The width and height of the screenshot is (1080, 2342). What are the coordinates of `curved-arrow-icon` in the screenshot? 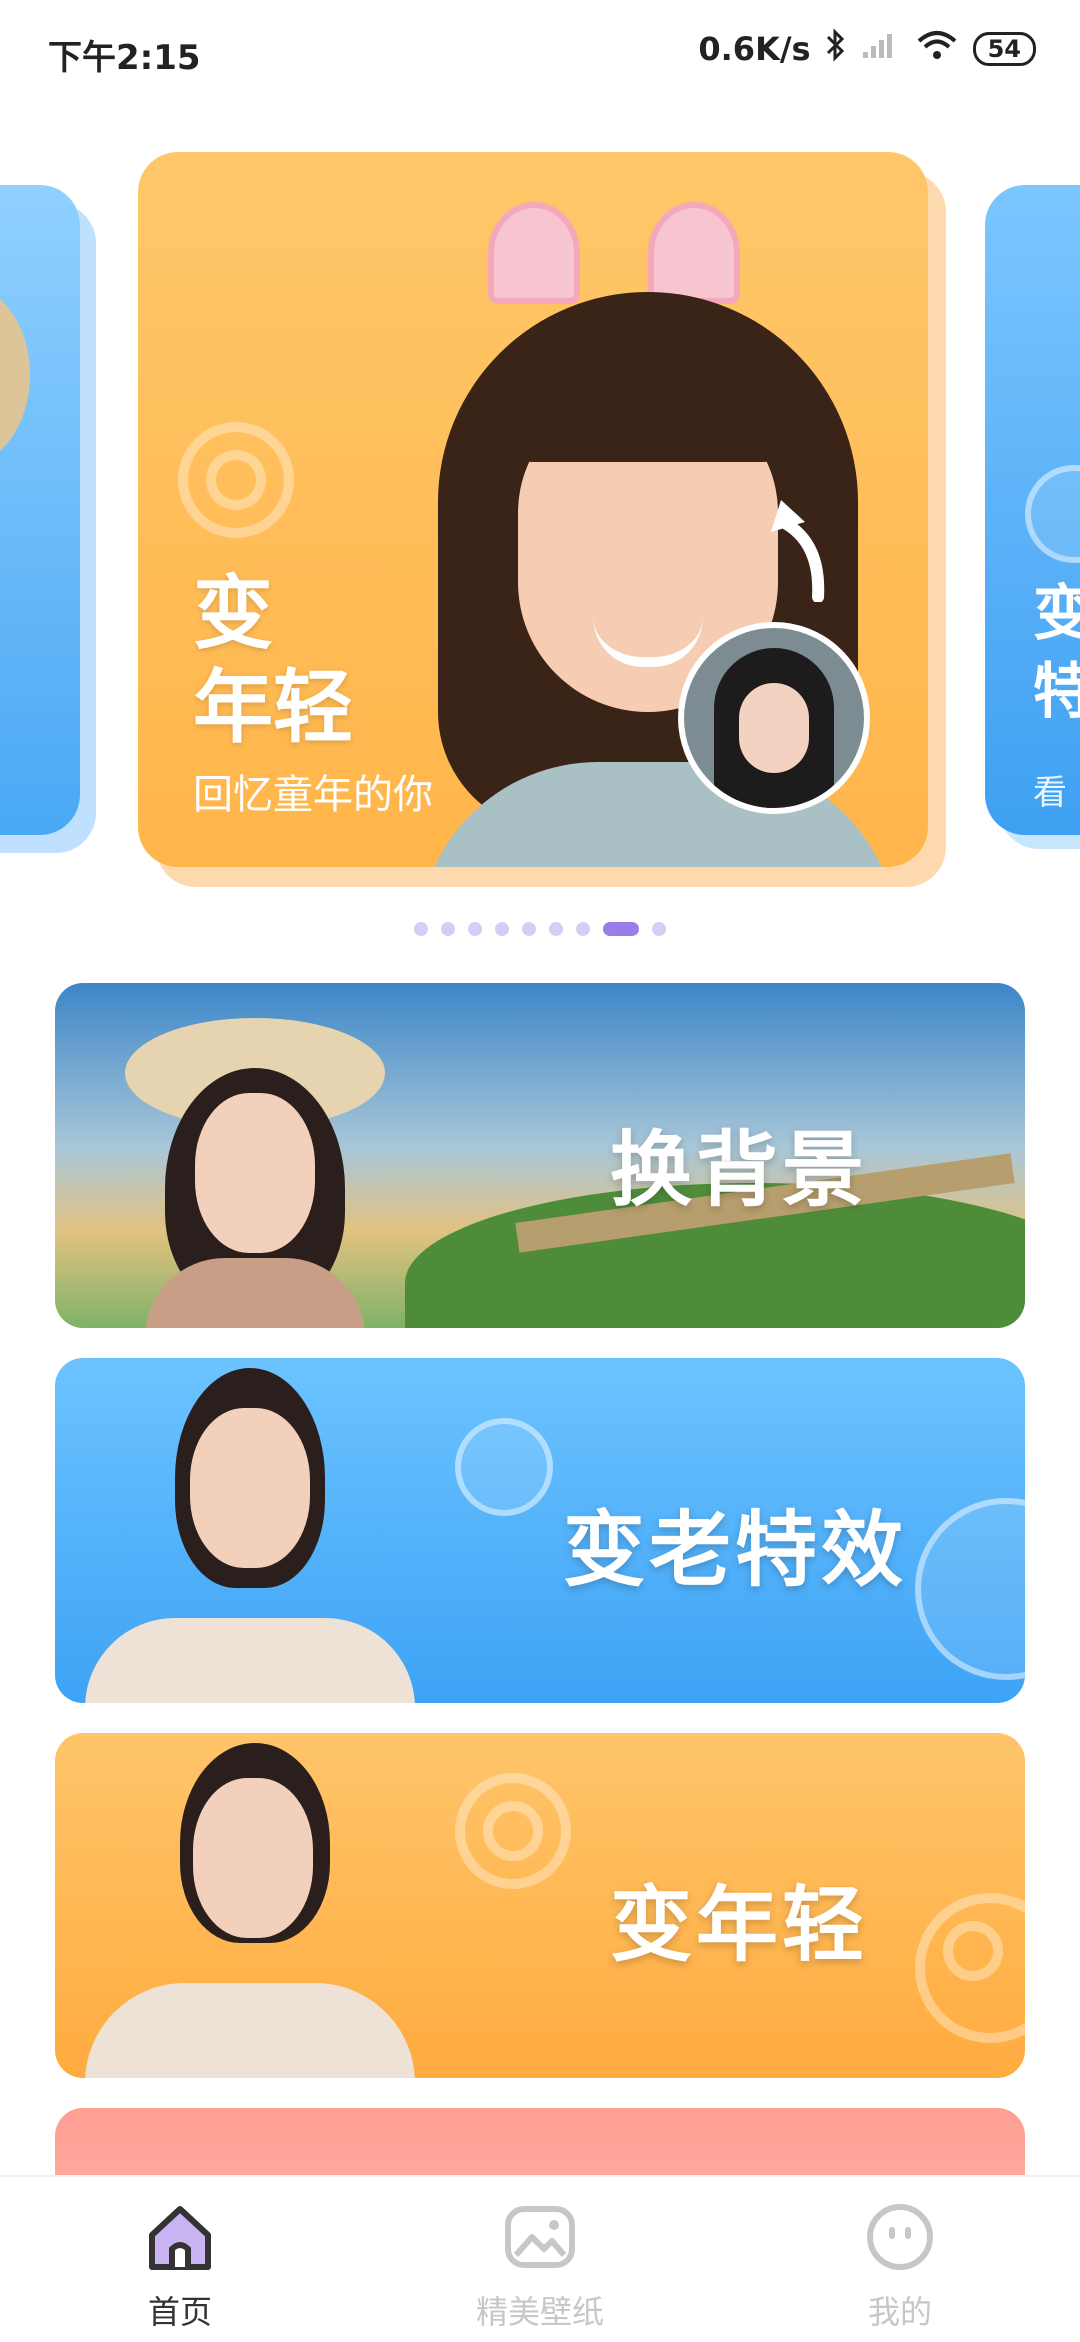 It's located at (798, 551).